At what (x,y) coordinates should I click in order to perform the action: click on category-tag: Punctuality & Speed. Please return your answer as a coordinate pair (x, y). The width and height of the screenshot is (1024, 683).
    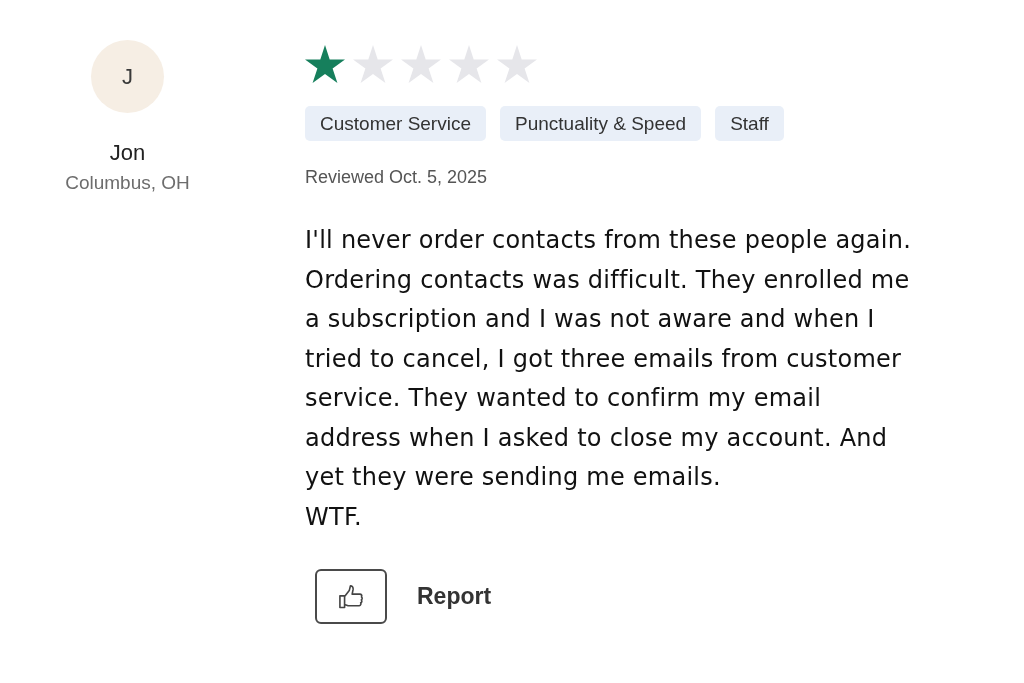
    Looking at the image, I should click on (601, 123).